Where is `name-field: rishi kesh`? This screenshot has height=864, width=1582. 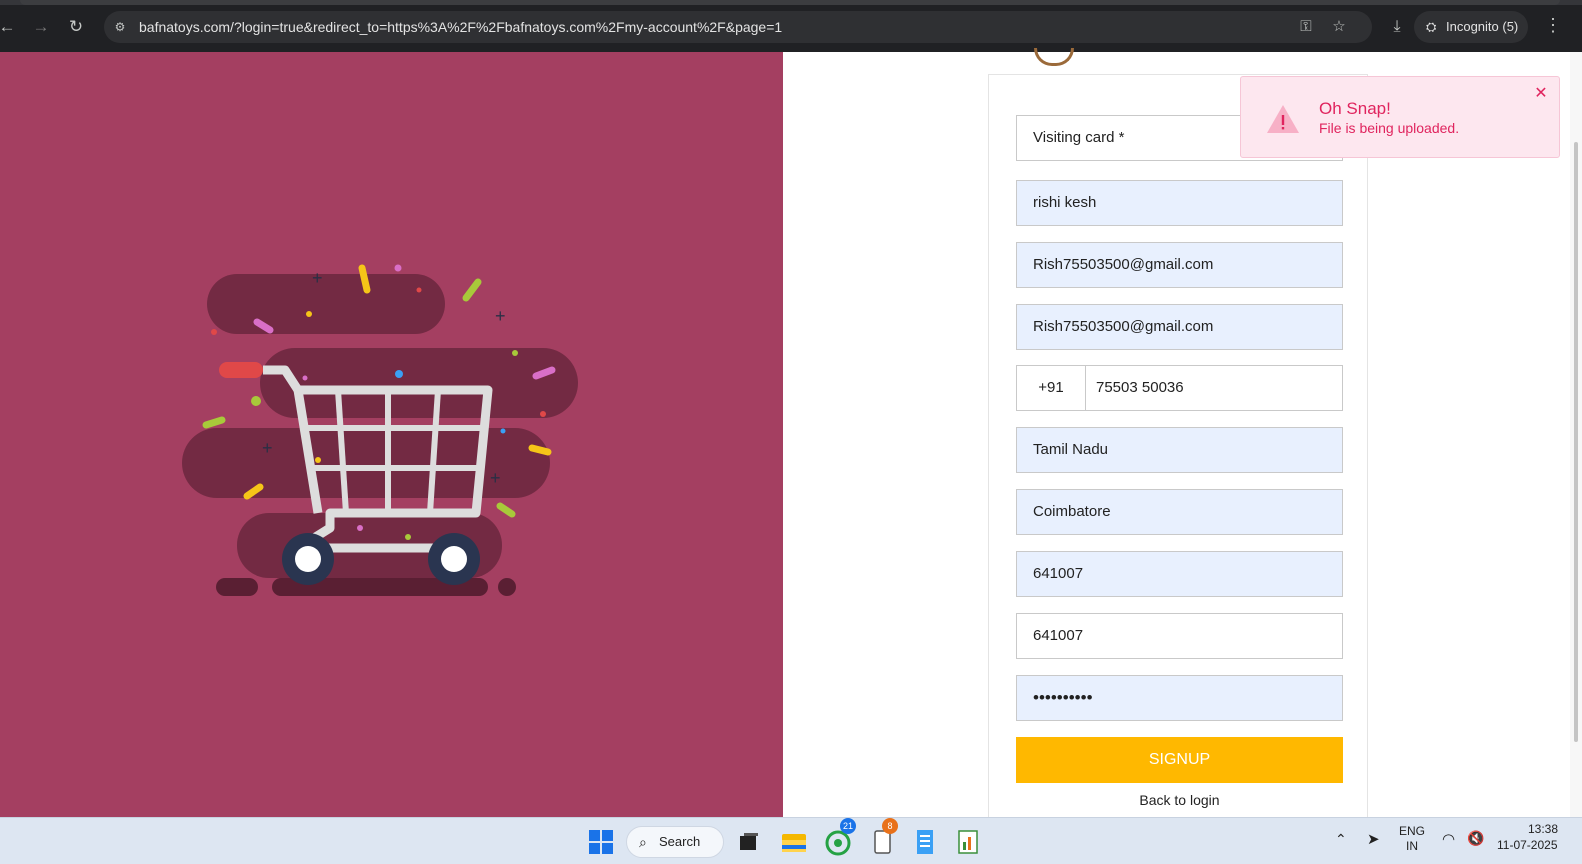
name-field: rishi kesh is located at coordinates (1179, 203).